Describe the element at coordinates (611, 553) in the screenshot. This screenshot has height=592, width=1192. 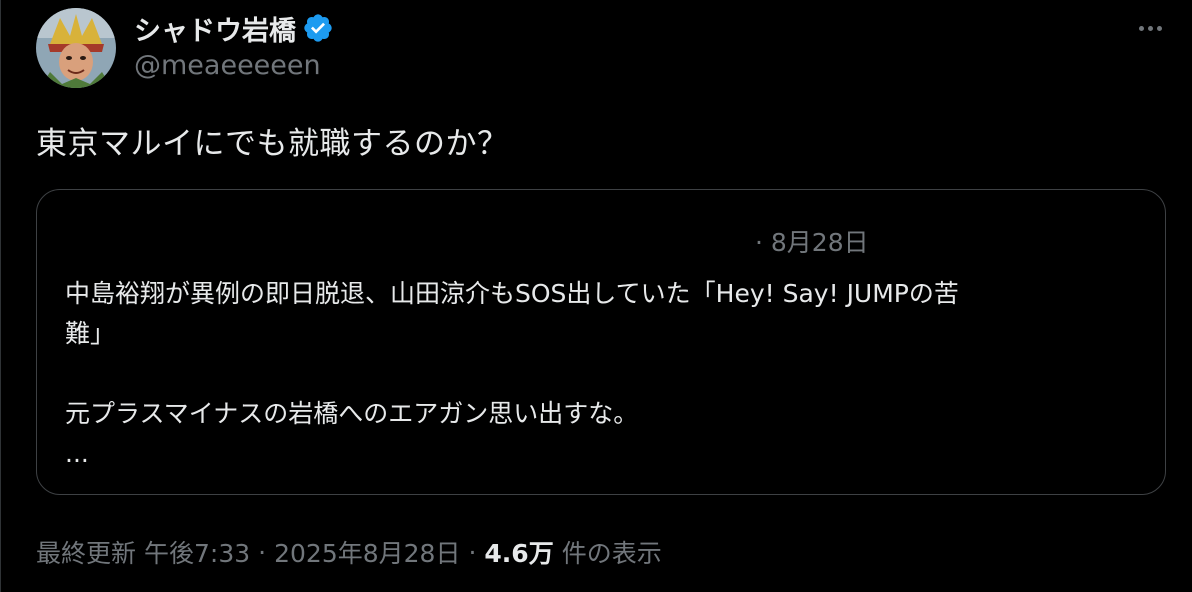
I see `views-label: 件の表示` at that location.